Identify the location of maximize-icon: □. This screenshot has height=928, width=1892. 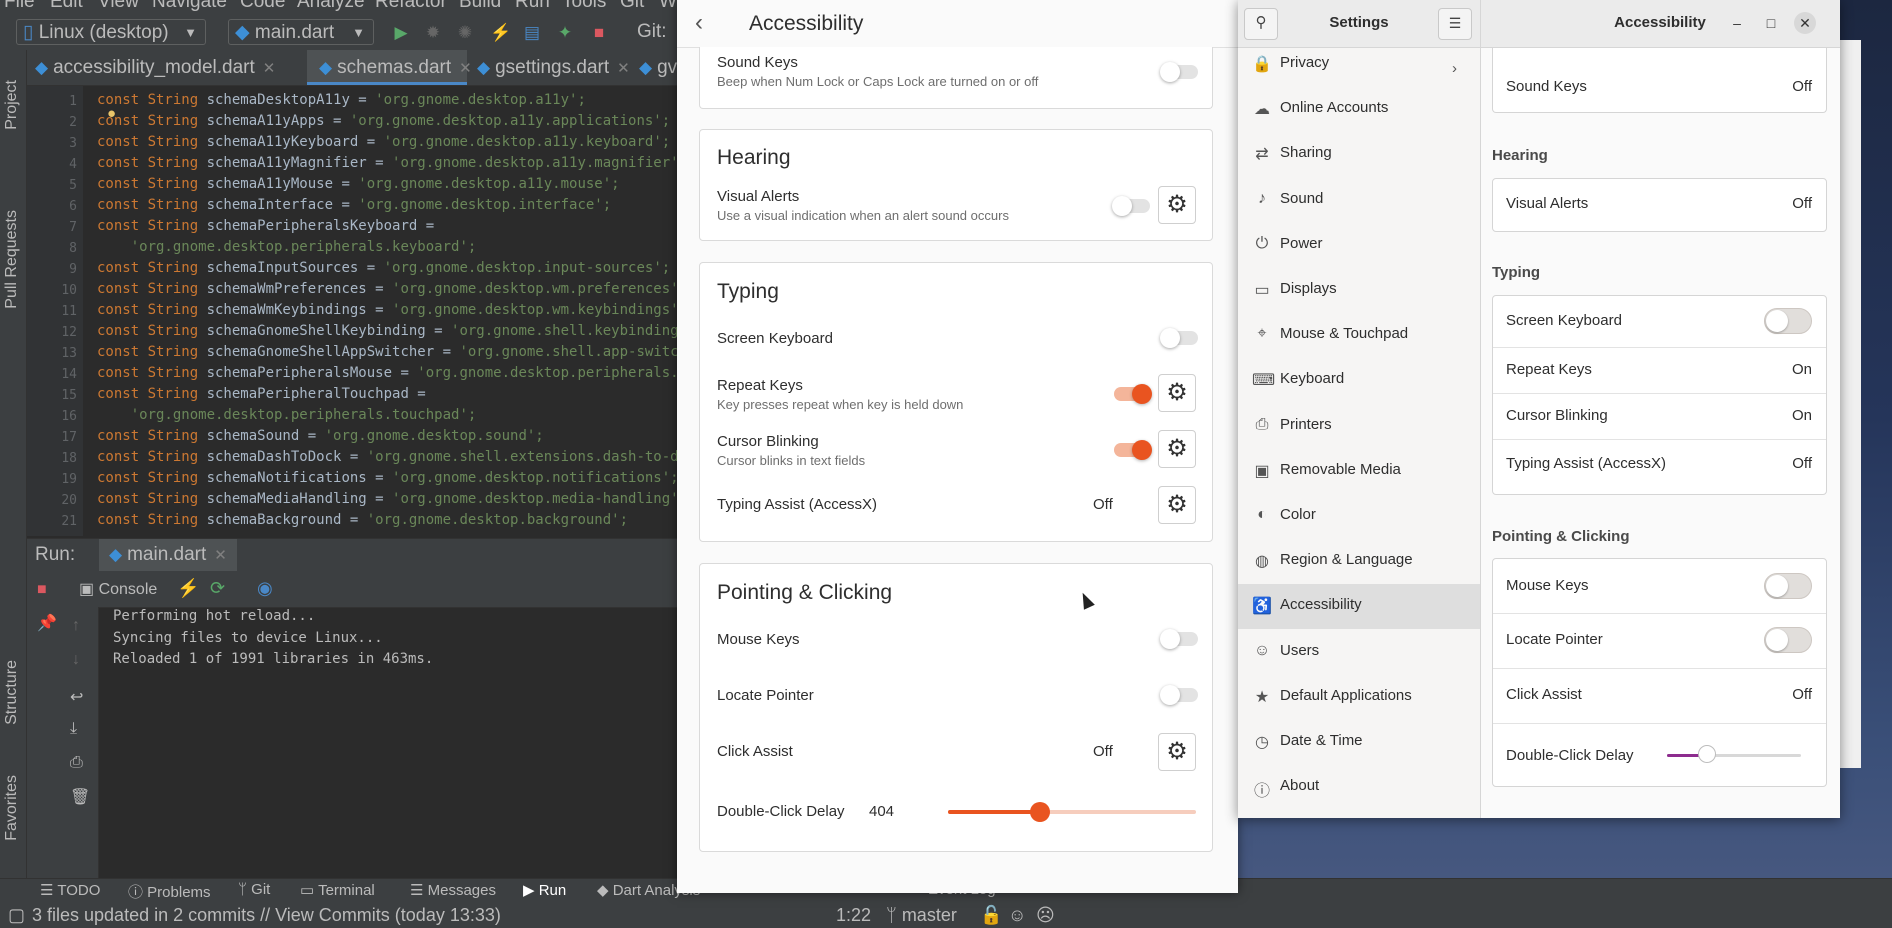
(1771, 23).